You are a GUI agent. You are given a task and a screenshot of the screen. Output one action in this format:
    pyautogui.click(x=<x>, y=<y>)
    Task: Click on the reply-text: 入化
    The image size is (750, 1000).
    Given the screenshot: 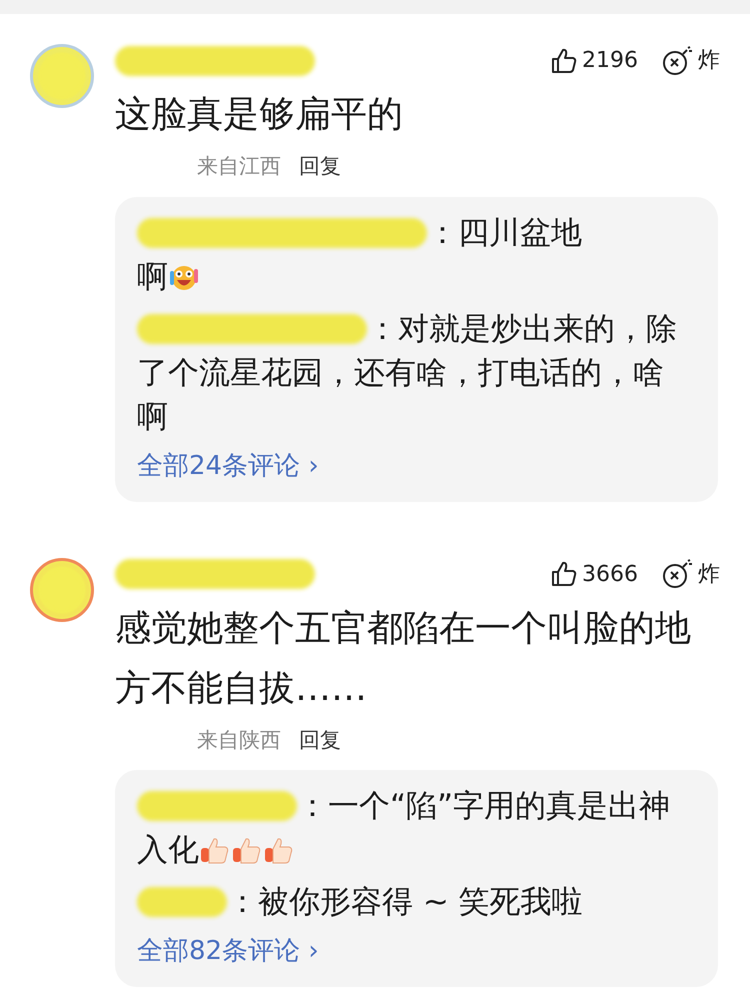 What is the action you would take?
    pyautogui.click(x=168, y=850)
    